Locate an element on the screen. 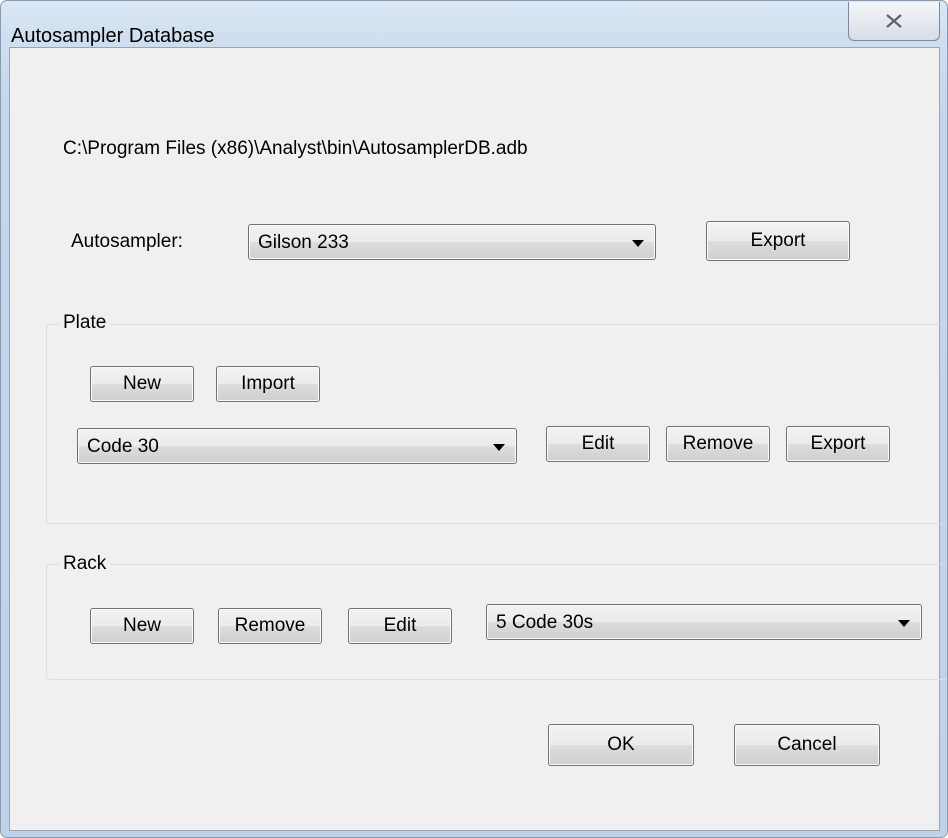 This screenshot has height=838, width=948. rack-select: 5 Code 30s is located at coordinates (704, 622).